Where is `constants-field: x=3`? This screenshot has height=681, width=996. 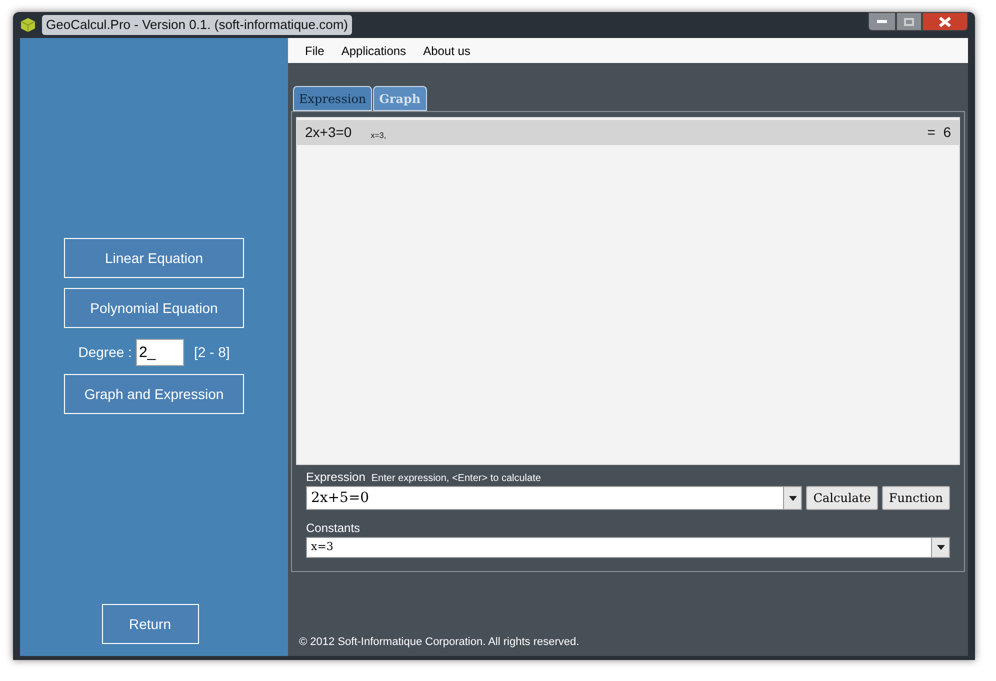 constants-field: x=3 is located at coordinates (628, 547).